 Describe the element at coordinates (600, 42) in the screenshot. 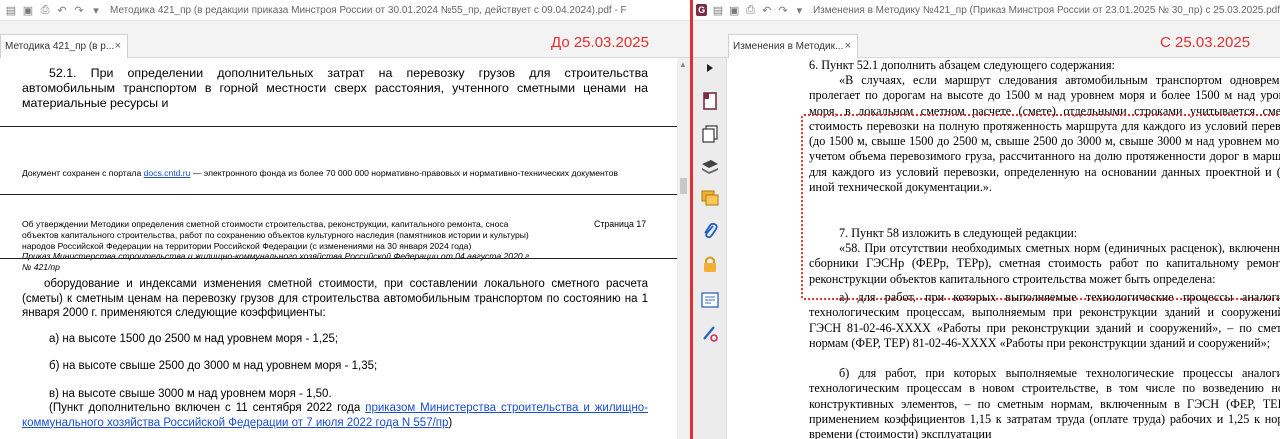

I see `date-label: До 25.03.2025` at that location.